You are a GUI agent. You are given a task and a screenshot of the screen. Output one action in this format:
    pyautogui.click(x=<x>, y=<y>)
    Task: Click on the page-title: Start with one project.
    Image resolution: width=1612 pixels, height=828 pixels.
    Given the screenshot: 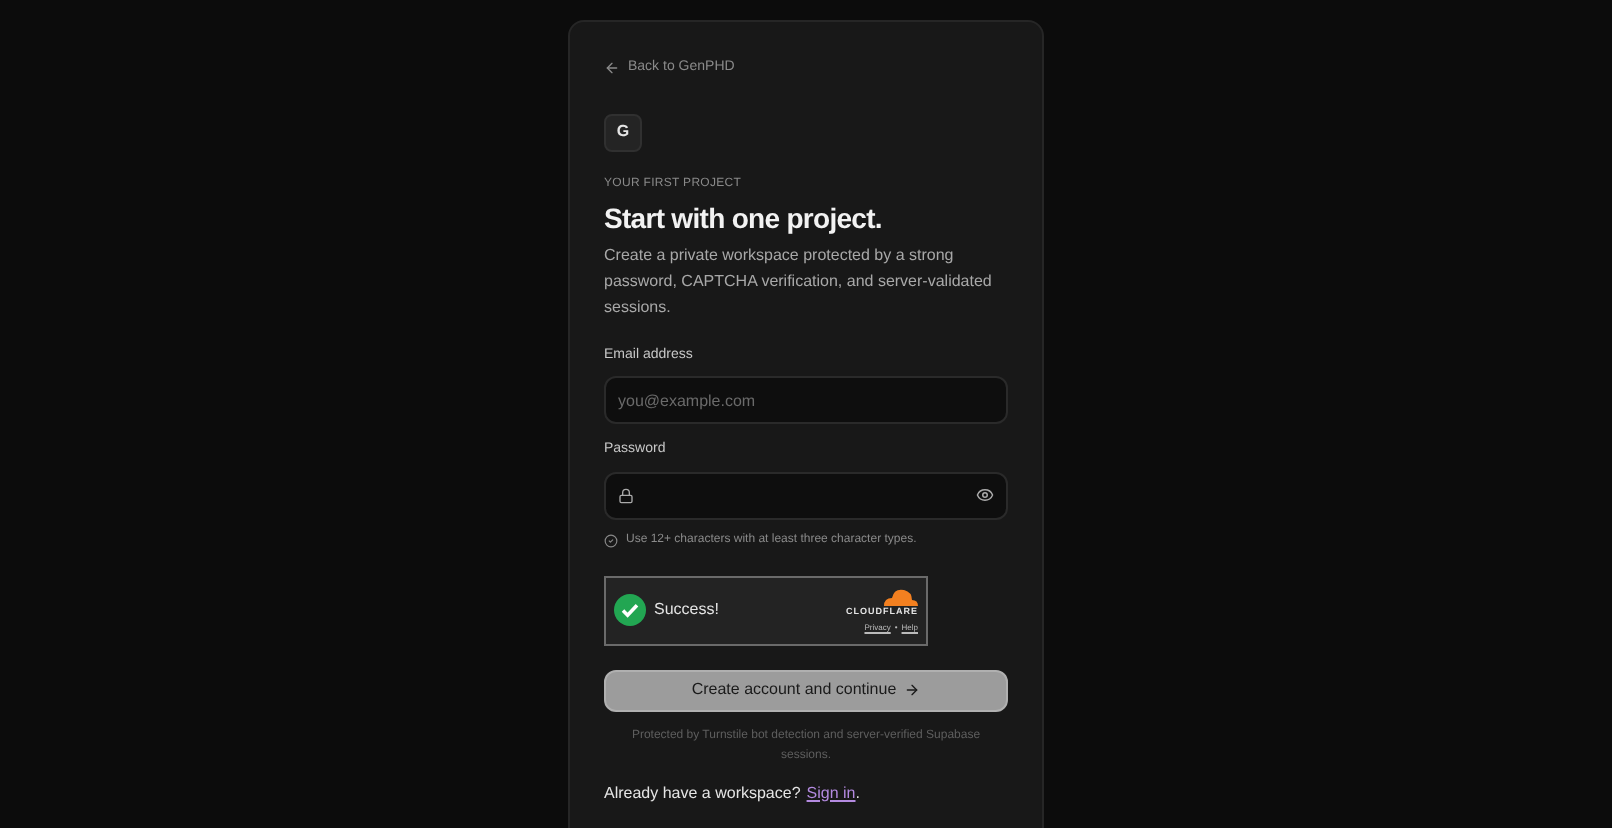 What is the action you would take?
    pyautogui.click(x=744, y=217)
    